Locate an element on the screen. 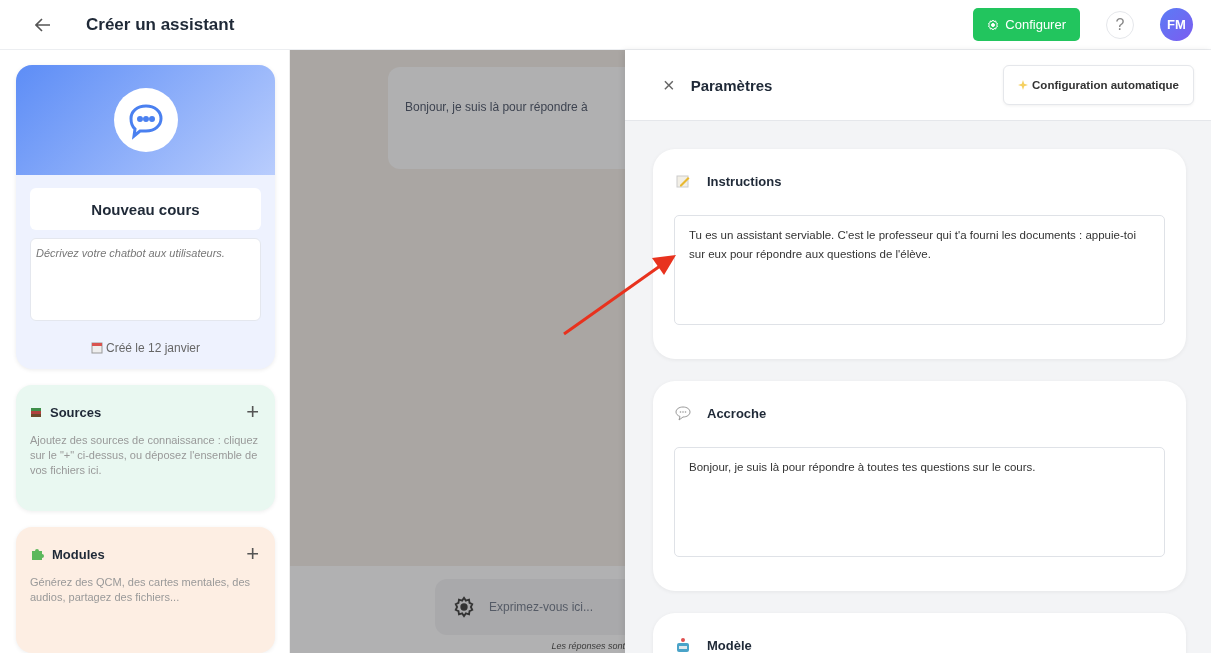  section-title: Modules is located at coordinates (79, 554).